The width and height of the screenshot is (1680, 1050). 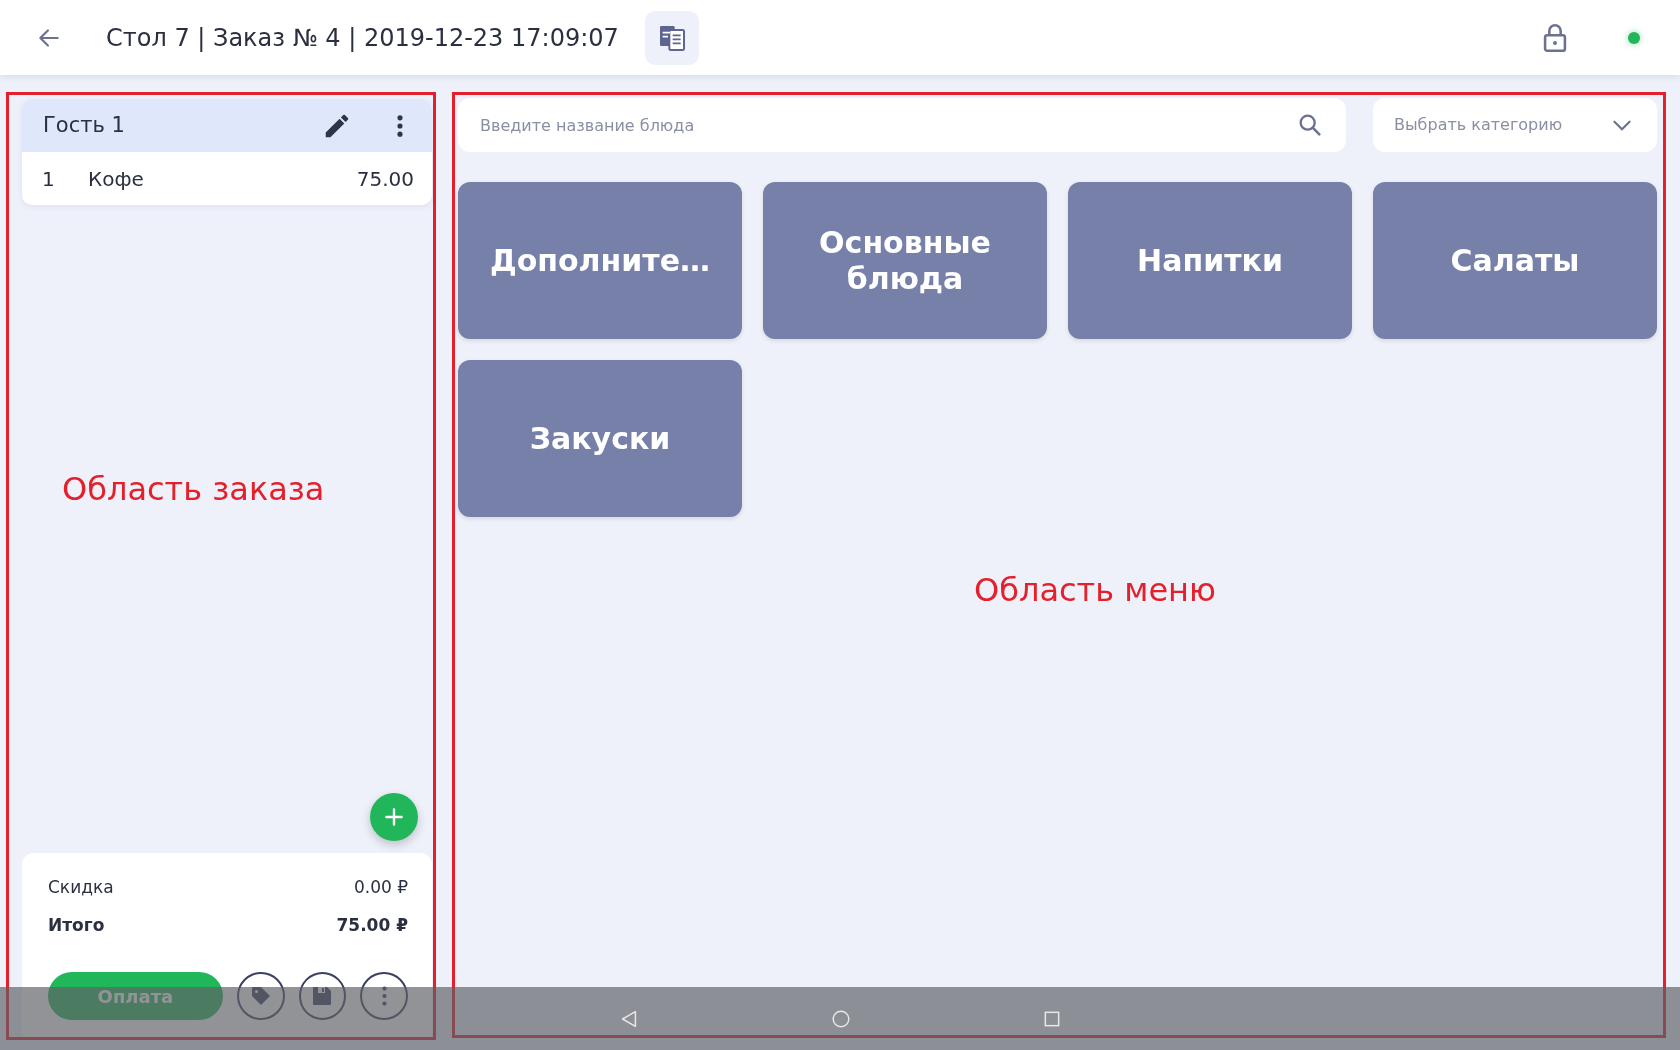 I want to click on annotation-label: Область меню, so click(x=1095, y=590).